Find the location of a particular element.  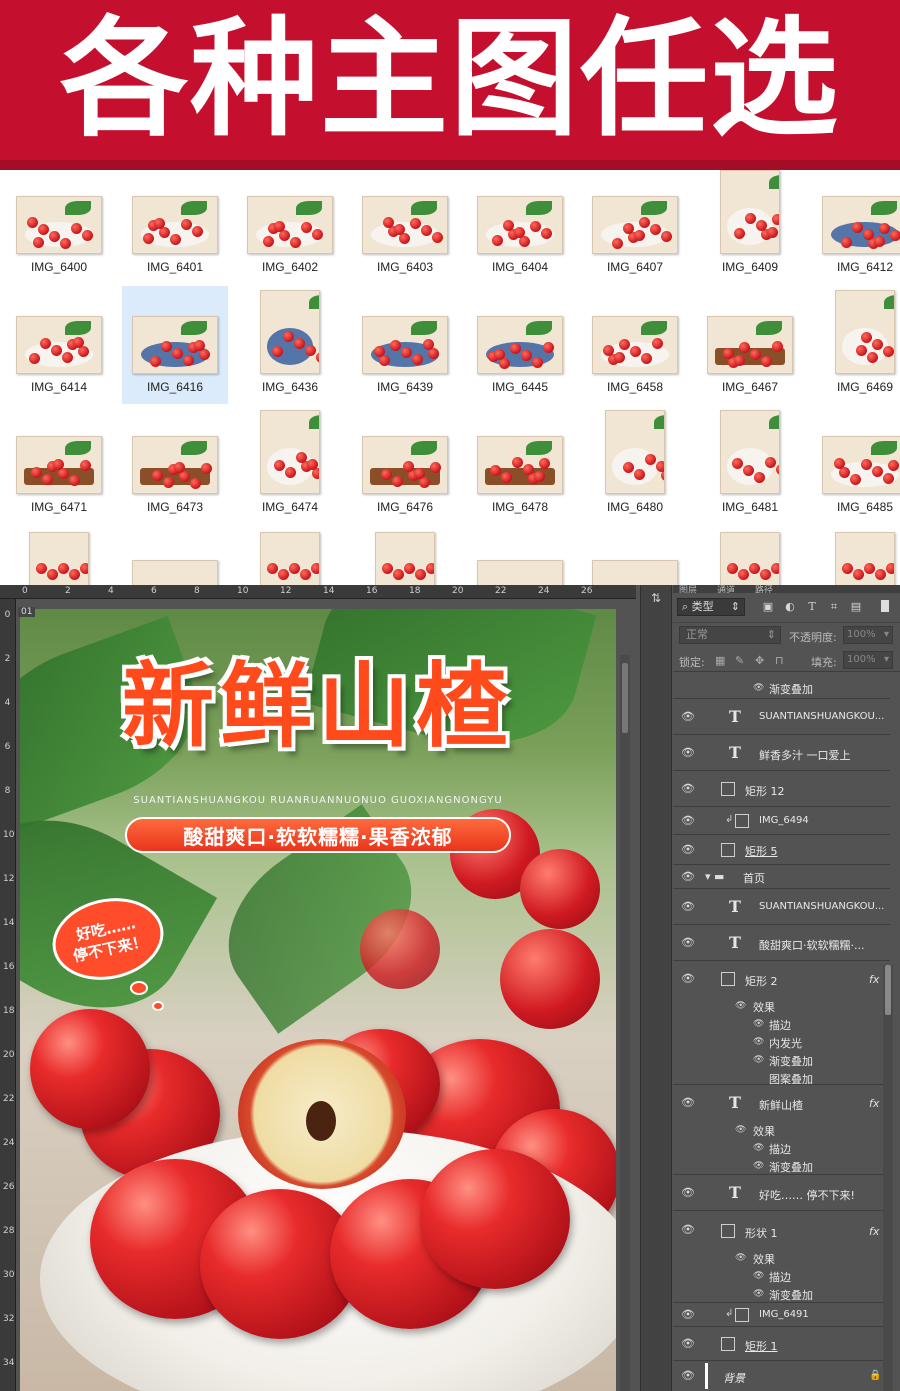

layer-row: 👁 背景 🔒 is located at coordinates (781, 1376).